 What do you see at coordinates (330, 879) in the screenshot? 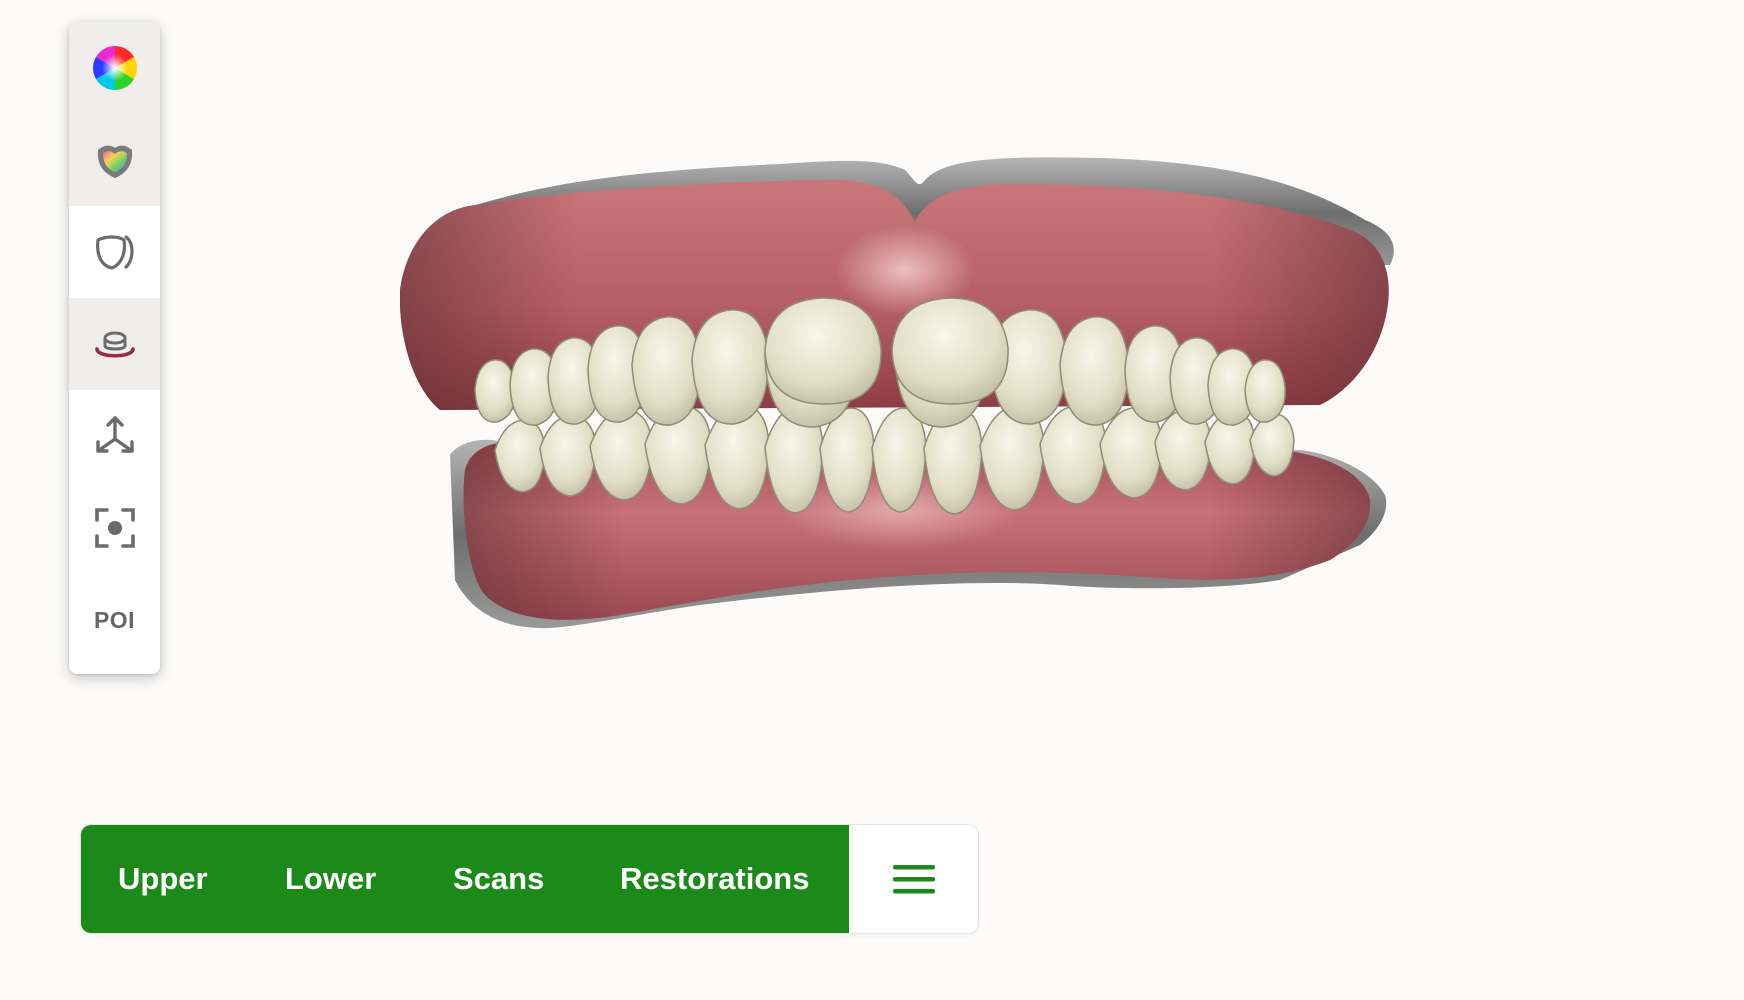
I see `tab-lower: Lower` at bounding box center [330, 879].